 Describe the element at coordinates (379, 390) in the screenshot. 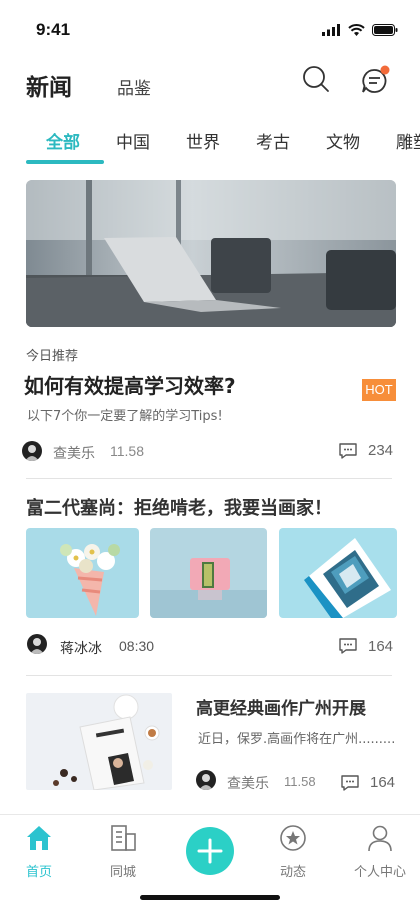

I see `hot-badge: HOT` at that location.